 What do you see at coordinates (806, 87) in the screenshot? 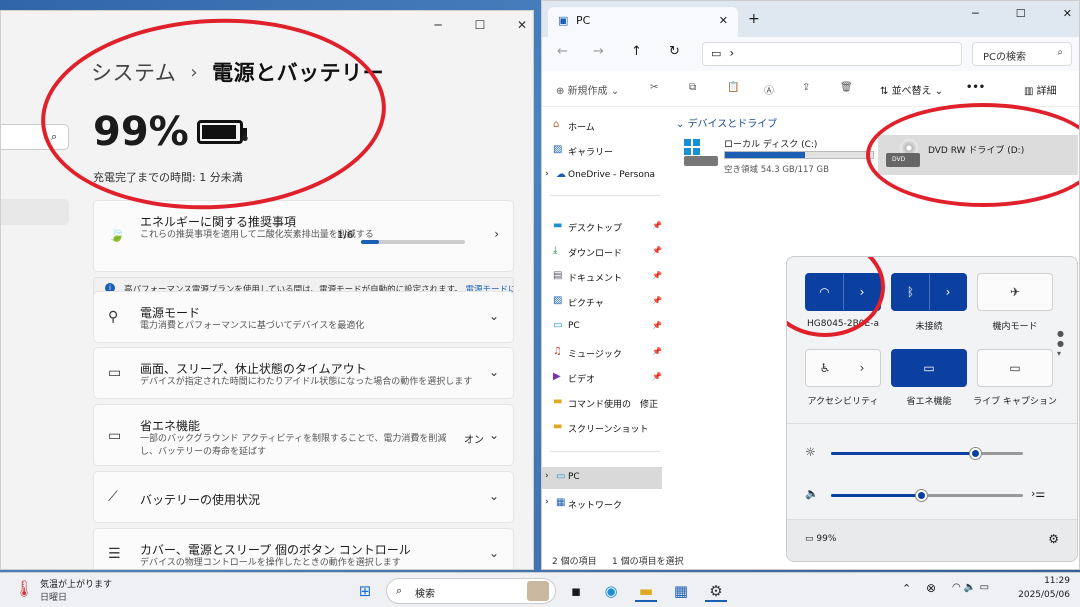
I see `share-icon: ⇪` at bounding box center [806, 87].